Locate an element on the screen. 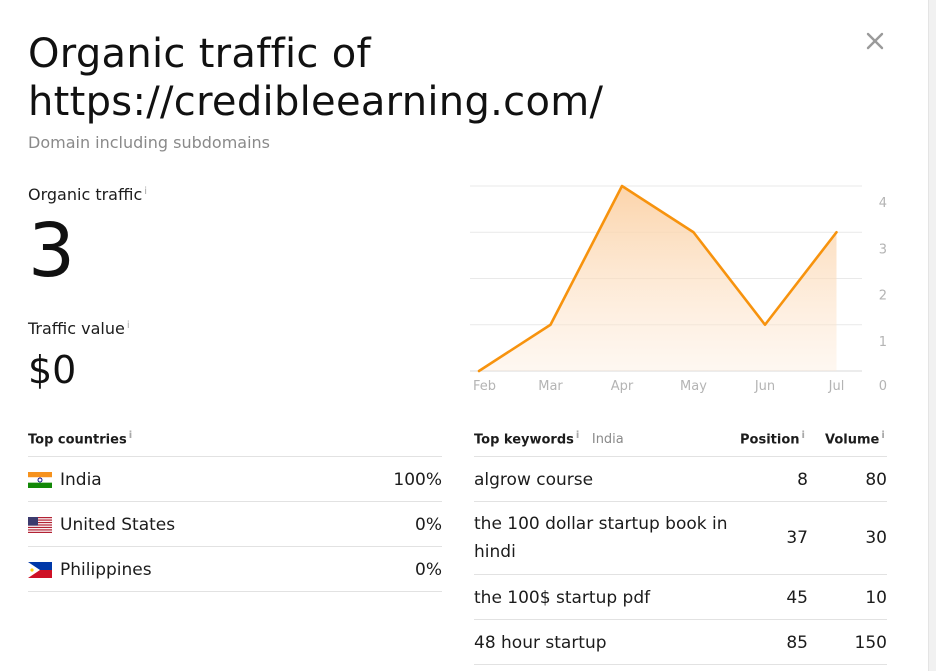  keyword-position: 85 is located at coordinates (797, 642).